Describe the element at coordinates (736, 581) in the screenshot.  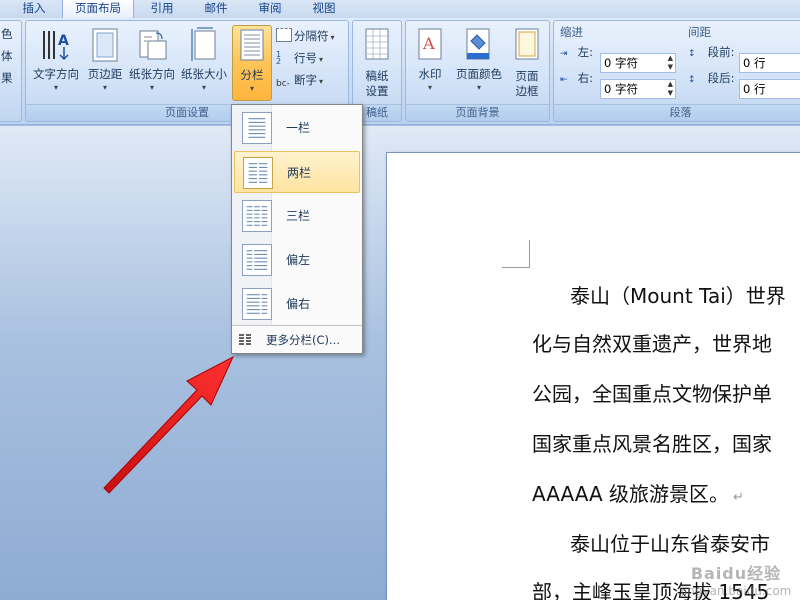
I see `baidu-watermark: Baidu经验 jingyan.baidu.com` at that location.